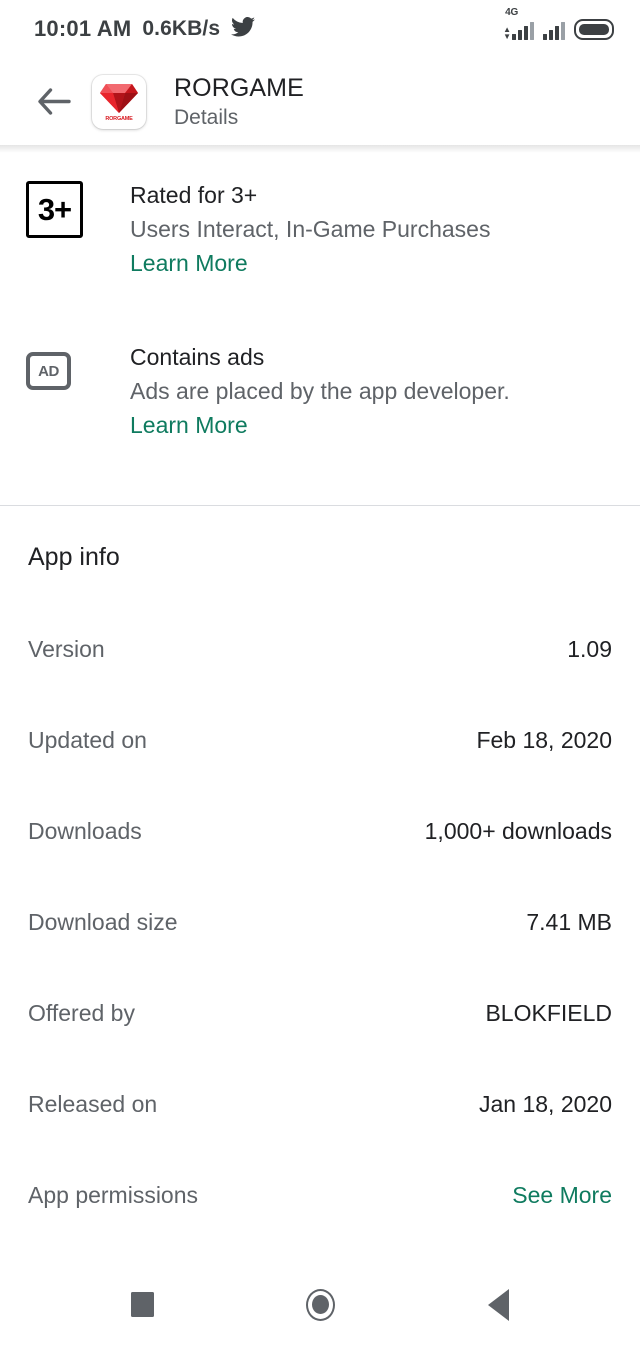 The width and height of the screenshot is (640, 1351). I want to click on rating-badge-wrap: 3+, so click(57, 229).